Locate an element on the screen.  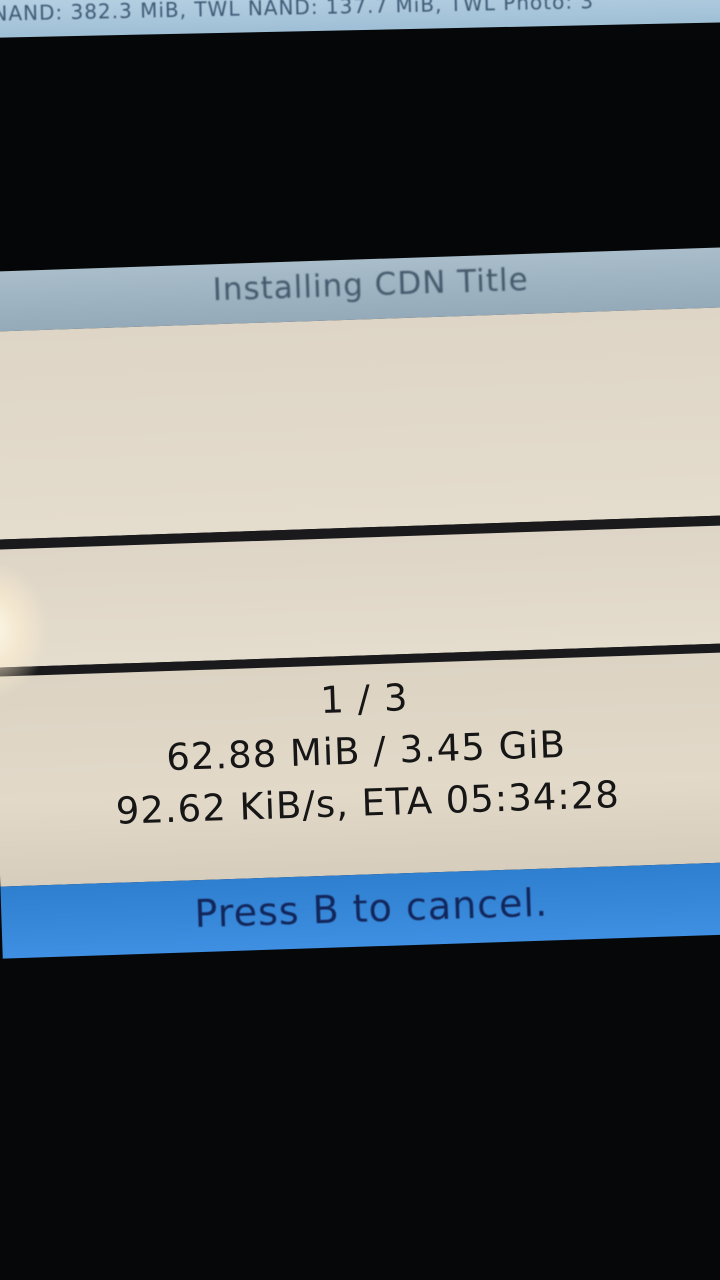
cancel-hint-text: Press B to cancel. is located at coordinates (371, 908).